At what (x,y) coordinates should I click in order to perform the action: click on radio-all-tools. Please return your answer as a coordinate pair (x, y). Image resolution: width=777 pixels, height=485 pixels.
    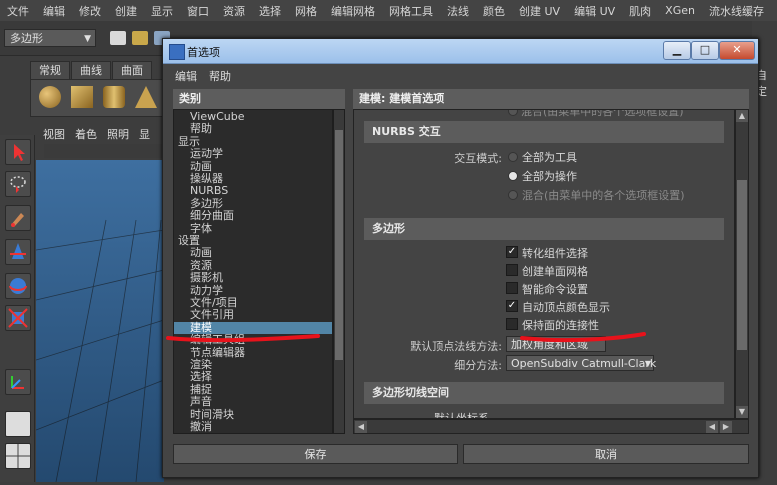
    Looking at the image, I should click on (513, 157).